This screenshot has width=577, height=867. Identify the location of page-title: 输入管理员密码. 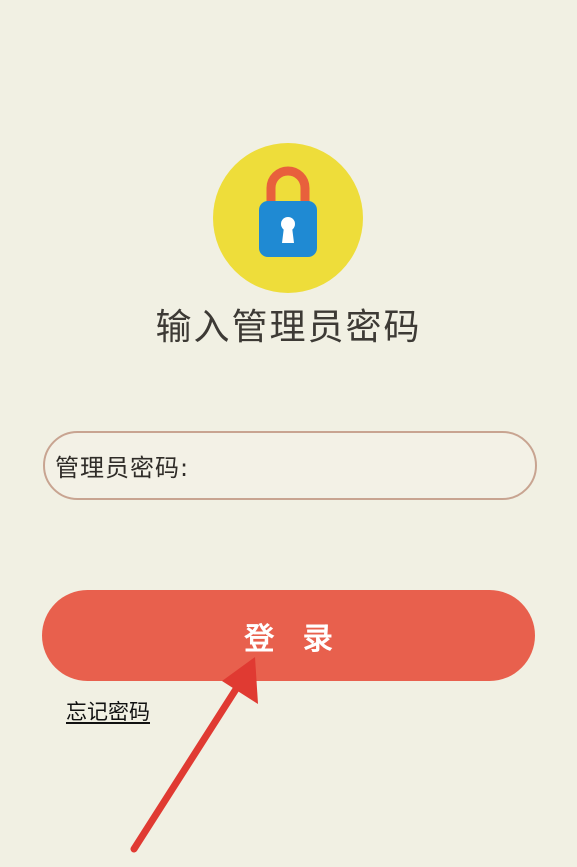
(288, 327).